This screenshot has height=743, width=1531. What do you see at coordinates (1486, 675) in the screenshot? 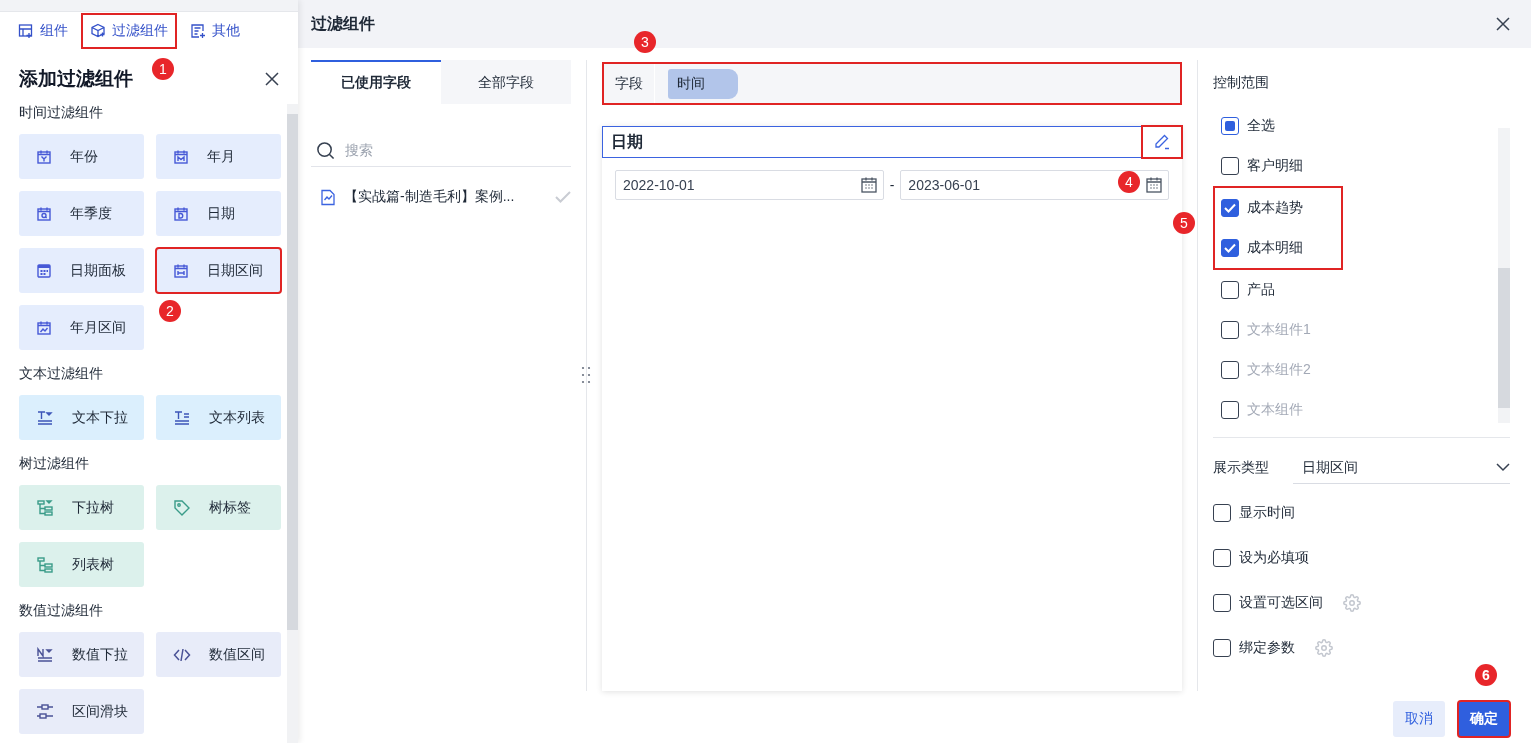
I see `callout-badge: 6` at bounding box center [1486, 675].